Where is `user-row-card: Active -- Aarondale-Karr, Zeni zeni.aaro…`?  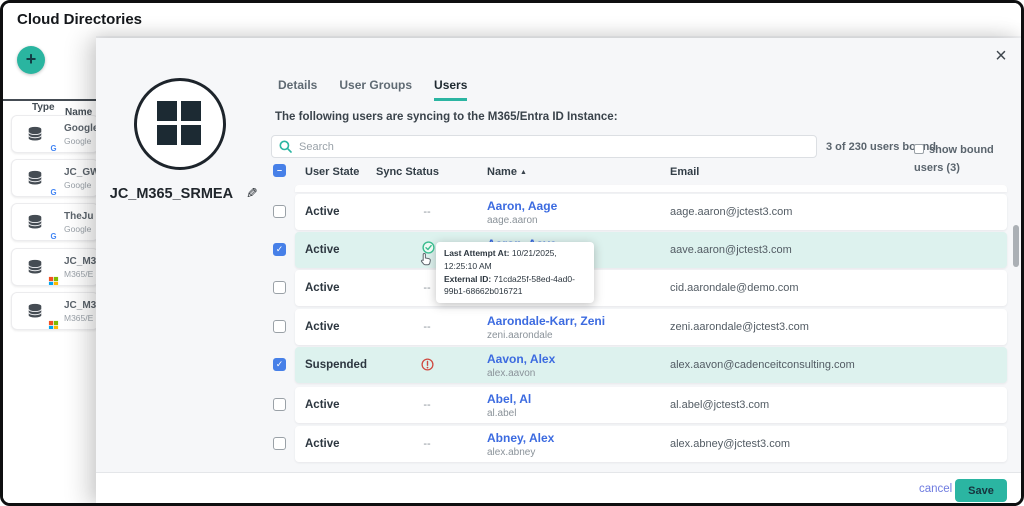
user-row-card: Active -- Aarondale-Karr, Zeni zeni.aaro… is located at coordinates (651, 327).